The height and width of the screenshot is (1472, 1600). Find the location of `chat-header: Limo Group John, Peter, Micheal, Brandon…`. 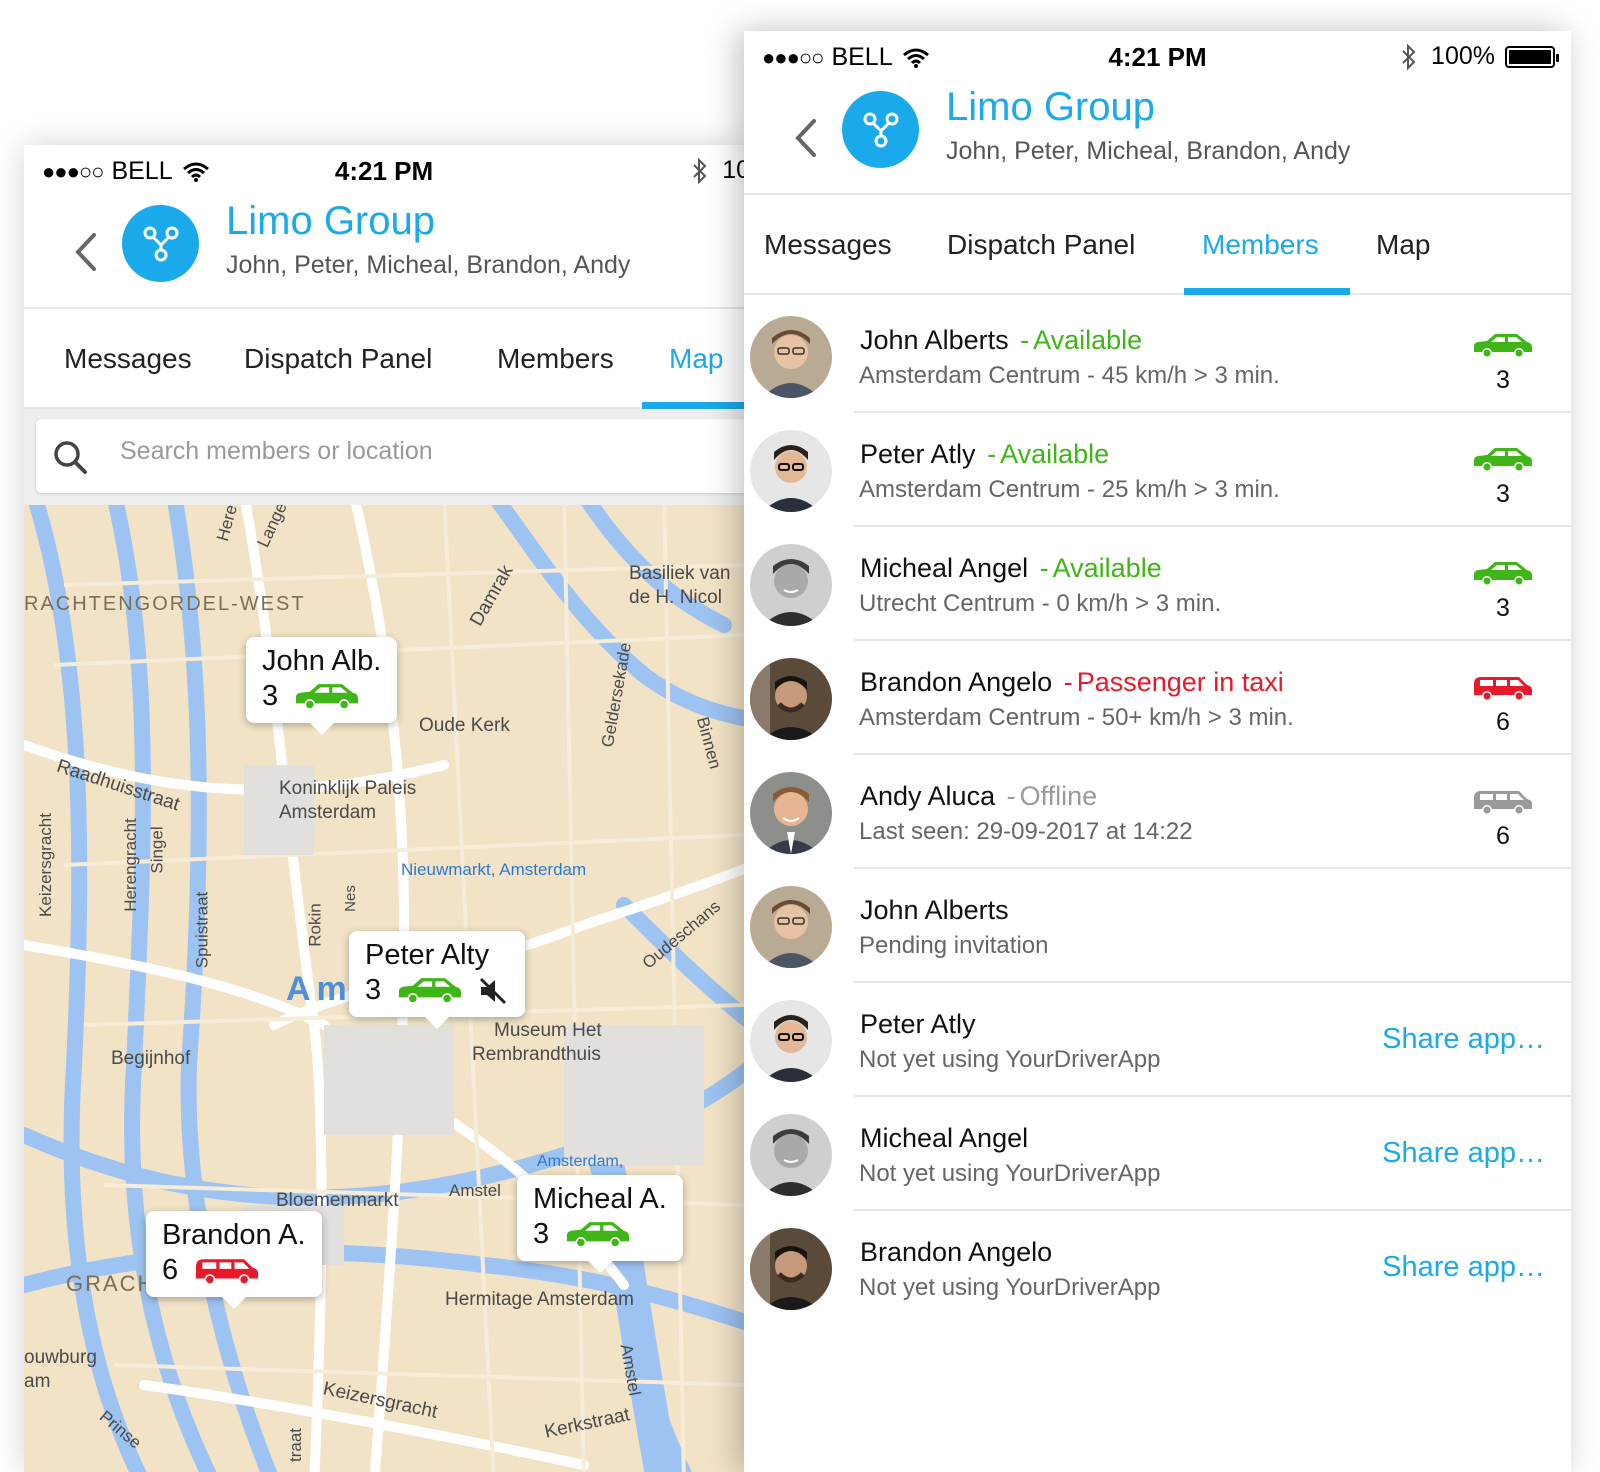

chat-header: Limo Group John, Peter, Micheal, Brandon… is located at coordinates (1157, 139).